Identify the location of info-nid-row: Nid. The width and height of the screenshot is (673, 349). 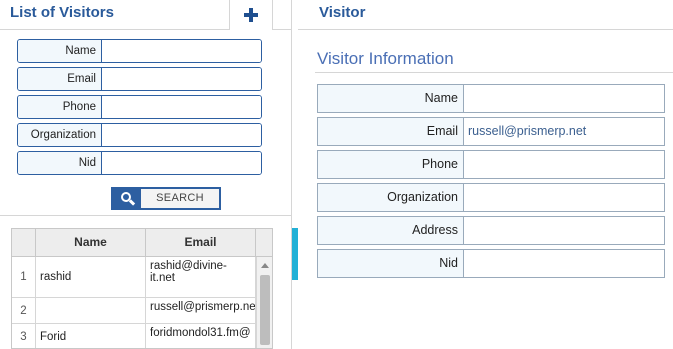
(491, 263).